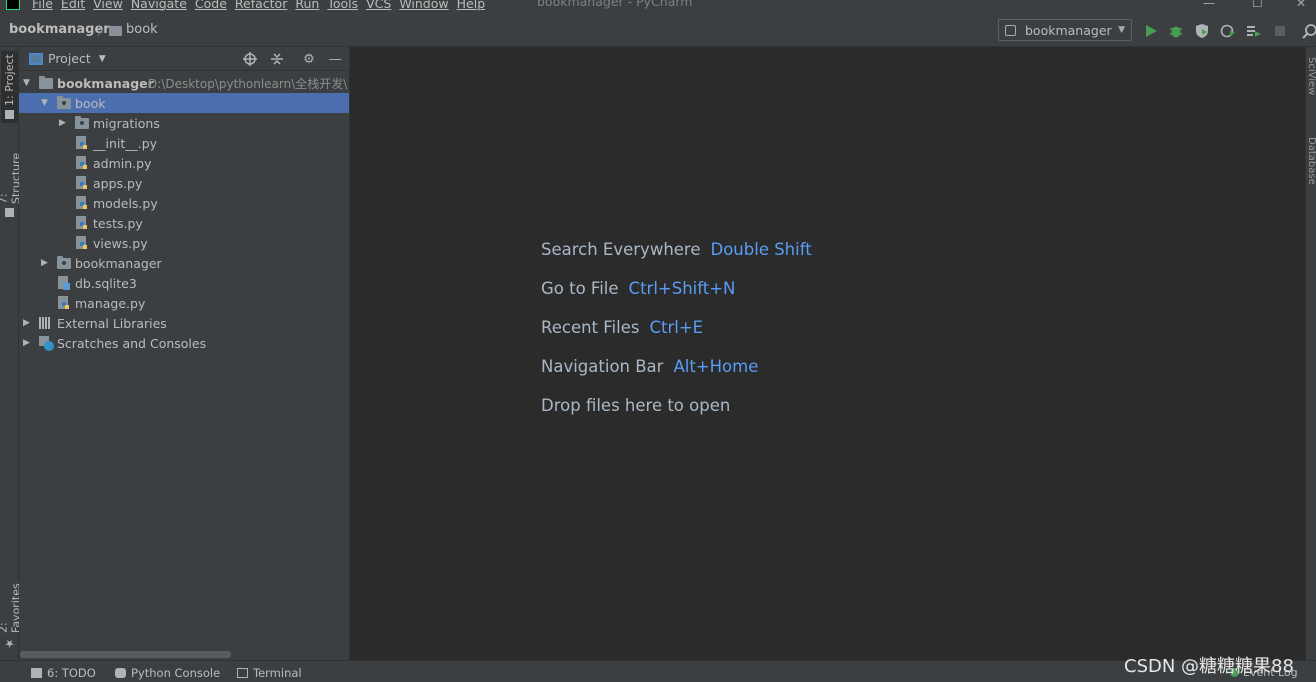 The width and height of the screenshot is (1316, 682). Describe the element at coordinates (167, 673) in the screenshot. I see `python-console-tab: Python Console` at that location.